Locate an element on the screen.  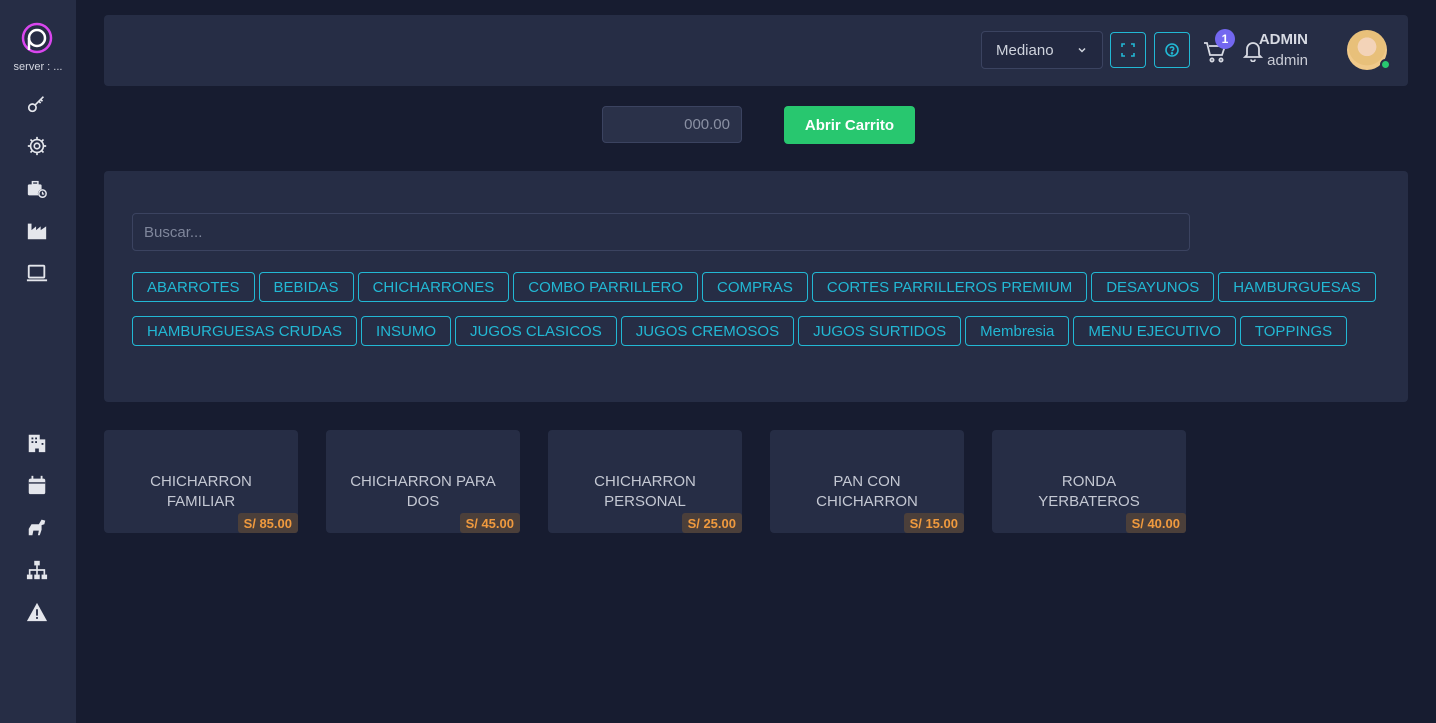
product-card: CHICHARRON PARA DOS S/ 45.00 is located at coordinates (423, 481).